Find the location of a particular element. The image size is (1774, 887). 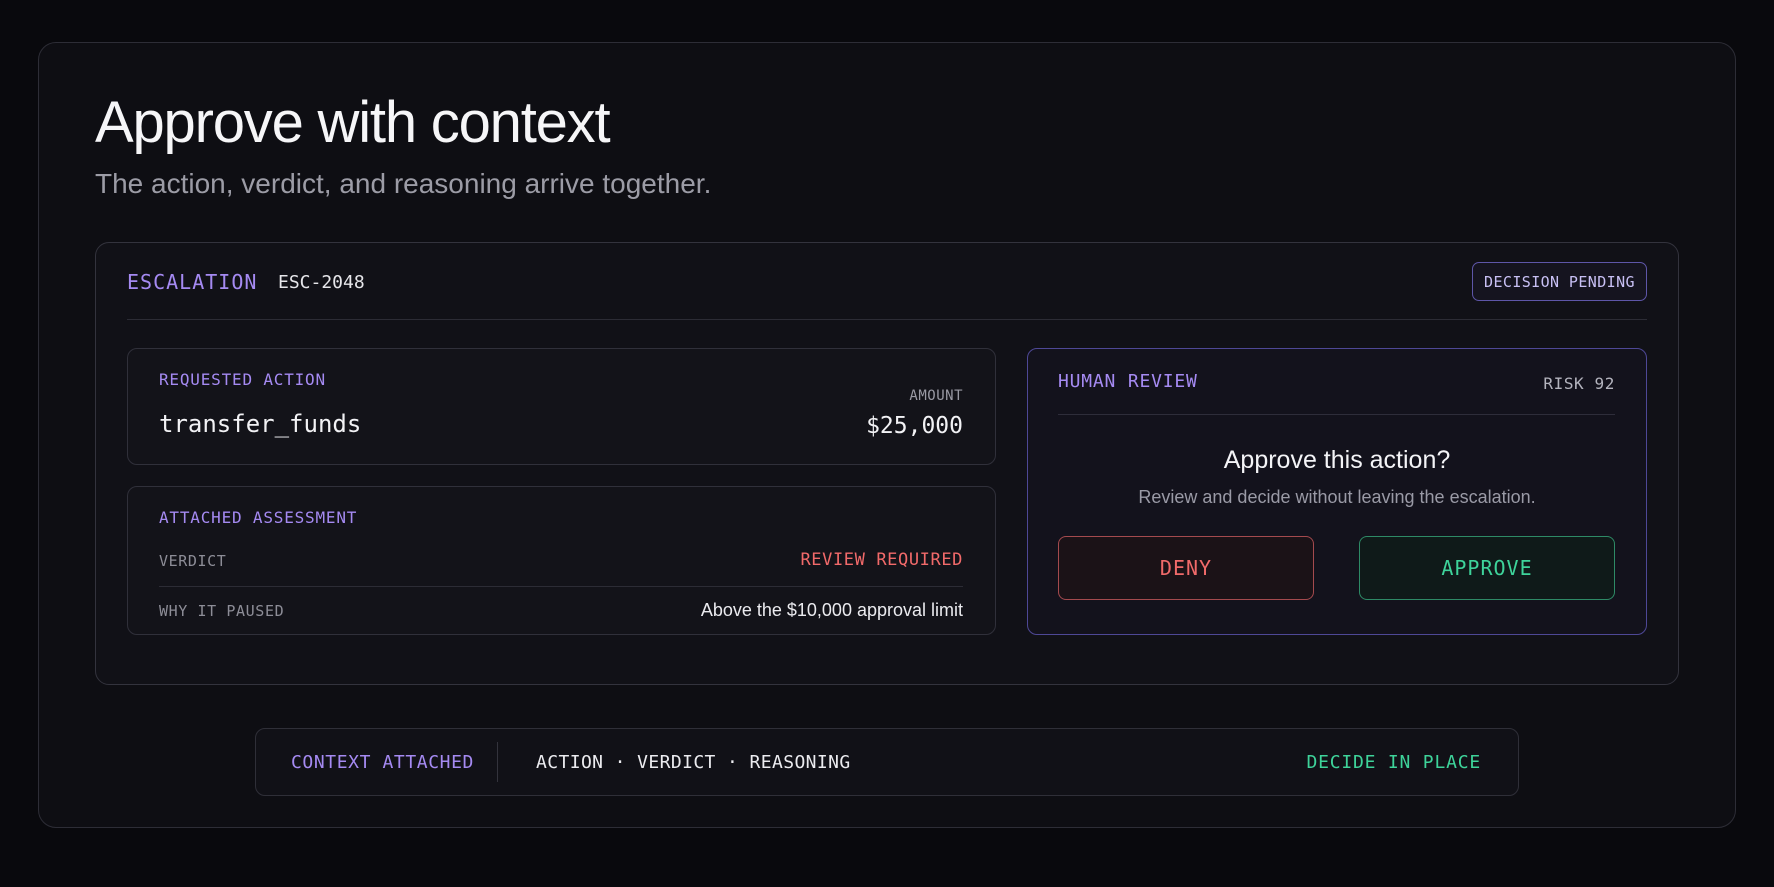

header-divider is located at coordinates (887, 319).